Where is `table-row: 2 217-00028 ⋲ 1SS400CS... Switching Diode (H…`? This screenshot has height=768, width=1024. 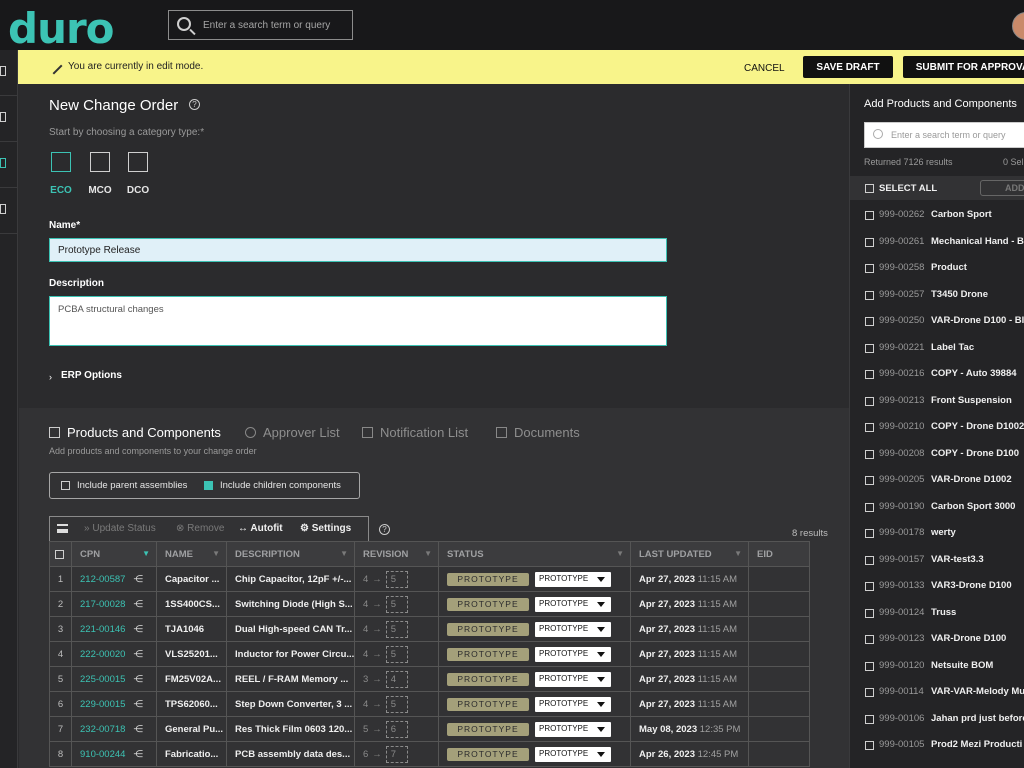
table-row: 2 217-00028 ⋲ 1SS400CS... Switching Diode (H… is located at coordinates (429, 604).